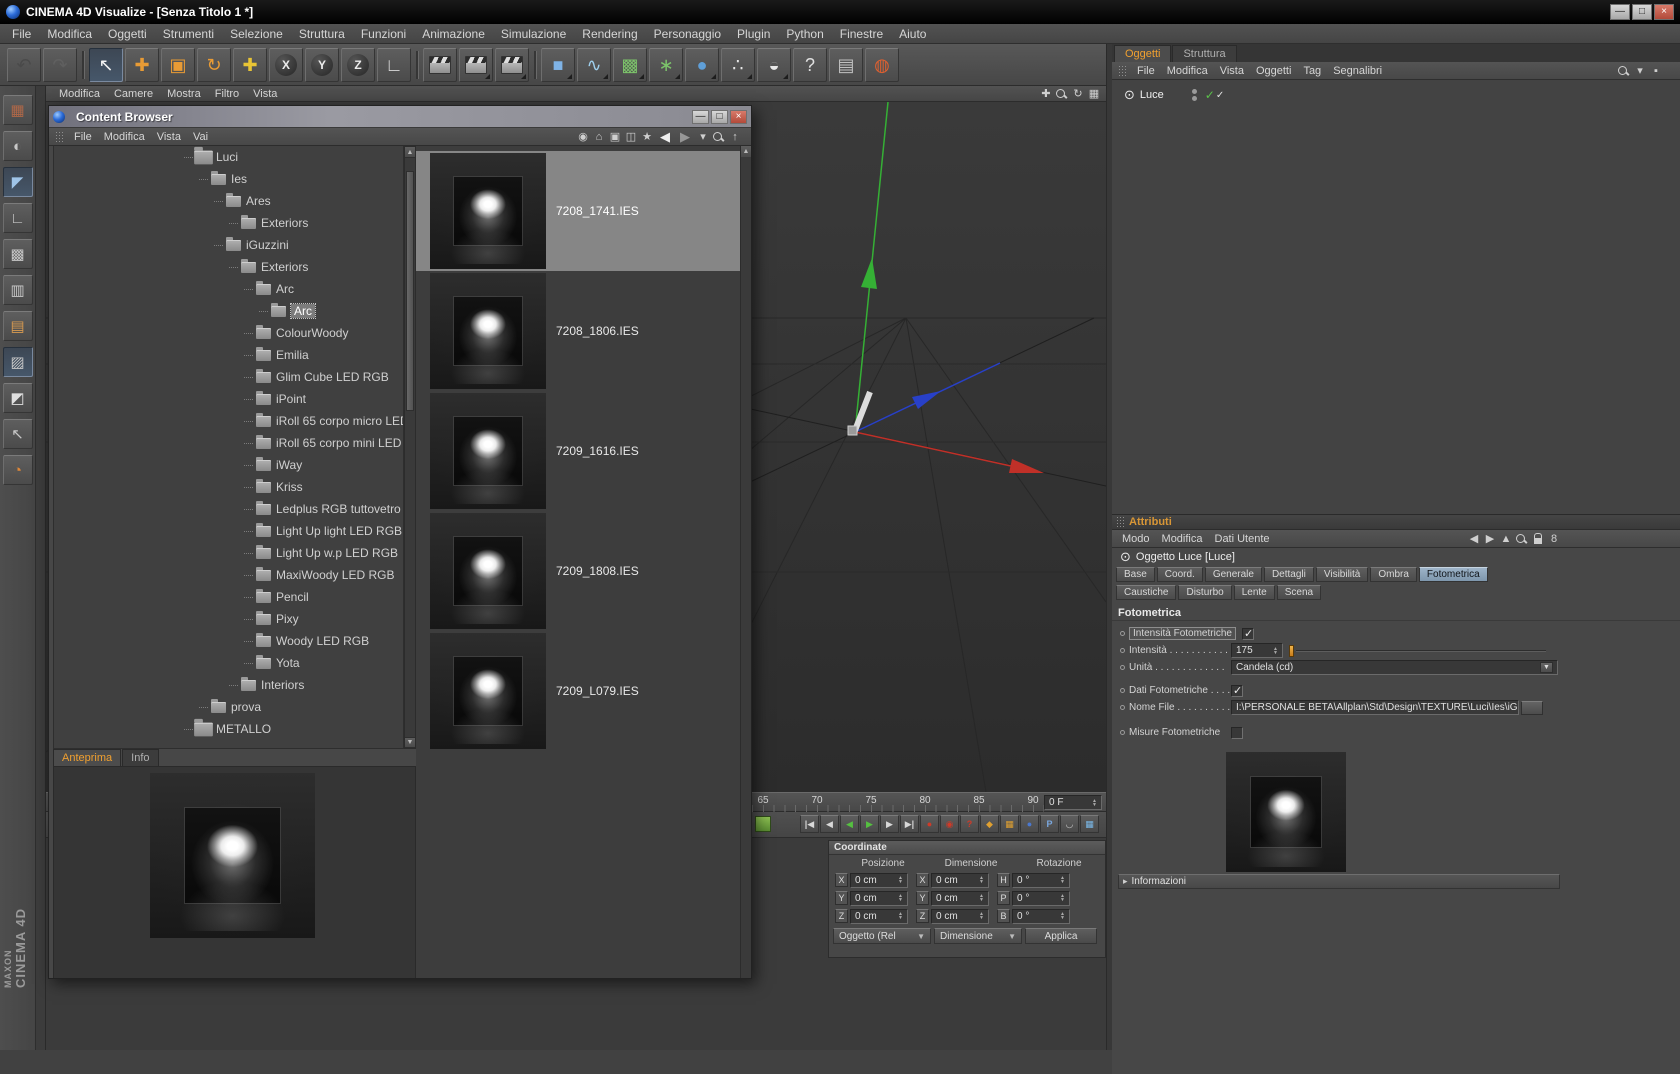  I want to click on coordinates-column-header: Posizione, so click(883, 863).